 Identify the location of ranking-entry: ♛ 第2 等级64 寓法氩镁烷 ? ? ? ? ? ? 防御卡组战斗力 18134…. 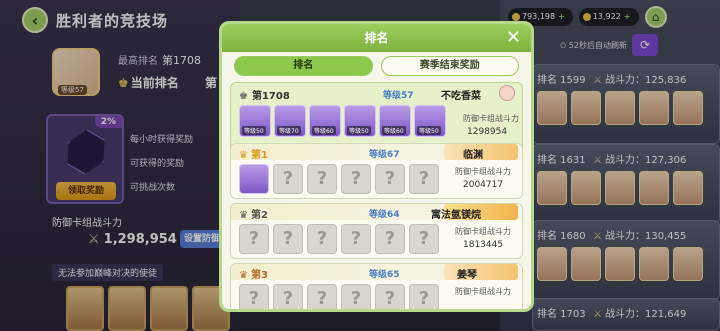
(376, 231).